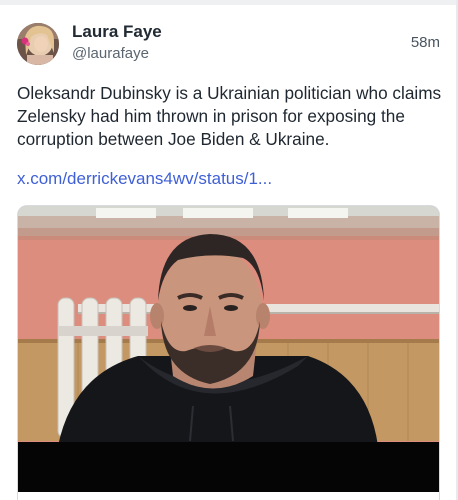 The width and height of the screenshot is (458, 500). Describe the element at coordinates (117, 54) in the screenshot. I see `author-handle: @laurafaye` at that location.